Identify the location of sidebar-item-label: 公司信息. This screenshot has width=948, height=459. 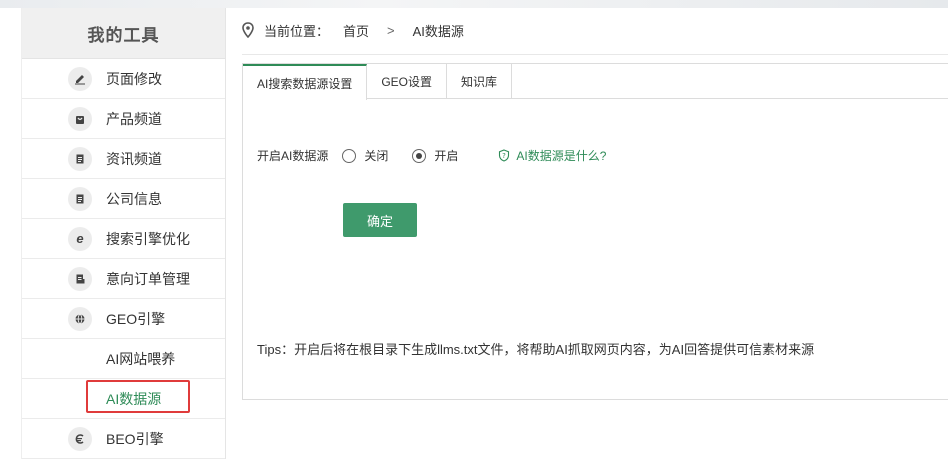
(134, 198).